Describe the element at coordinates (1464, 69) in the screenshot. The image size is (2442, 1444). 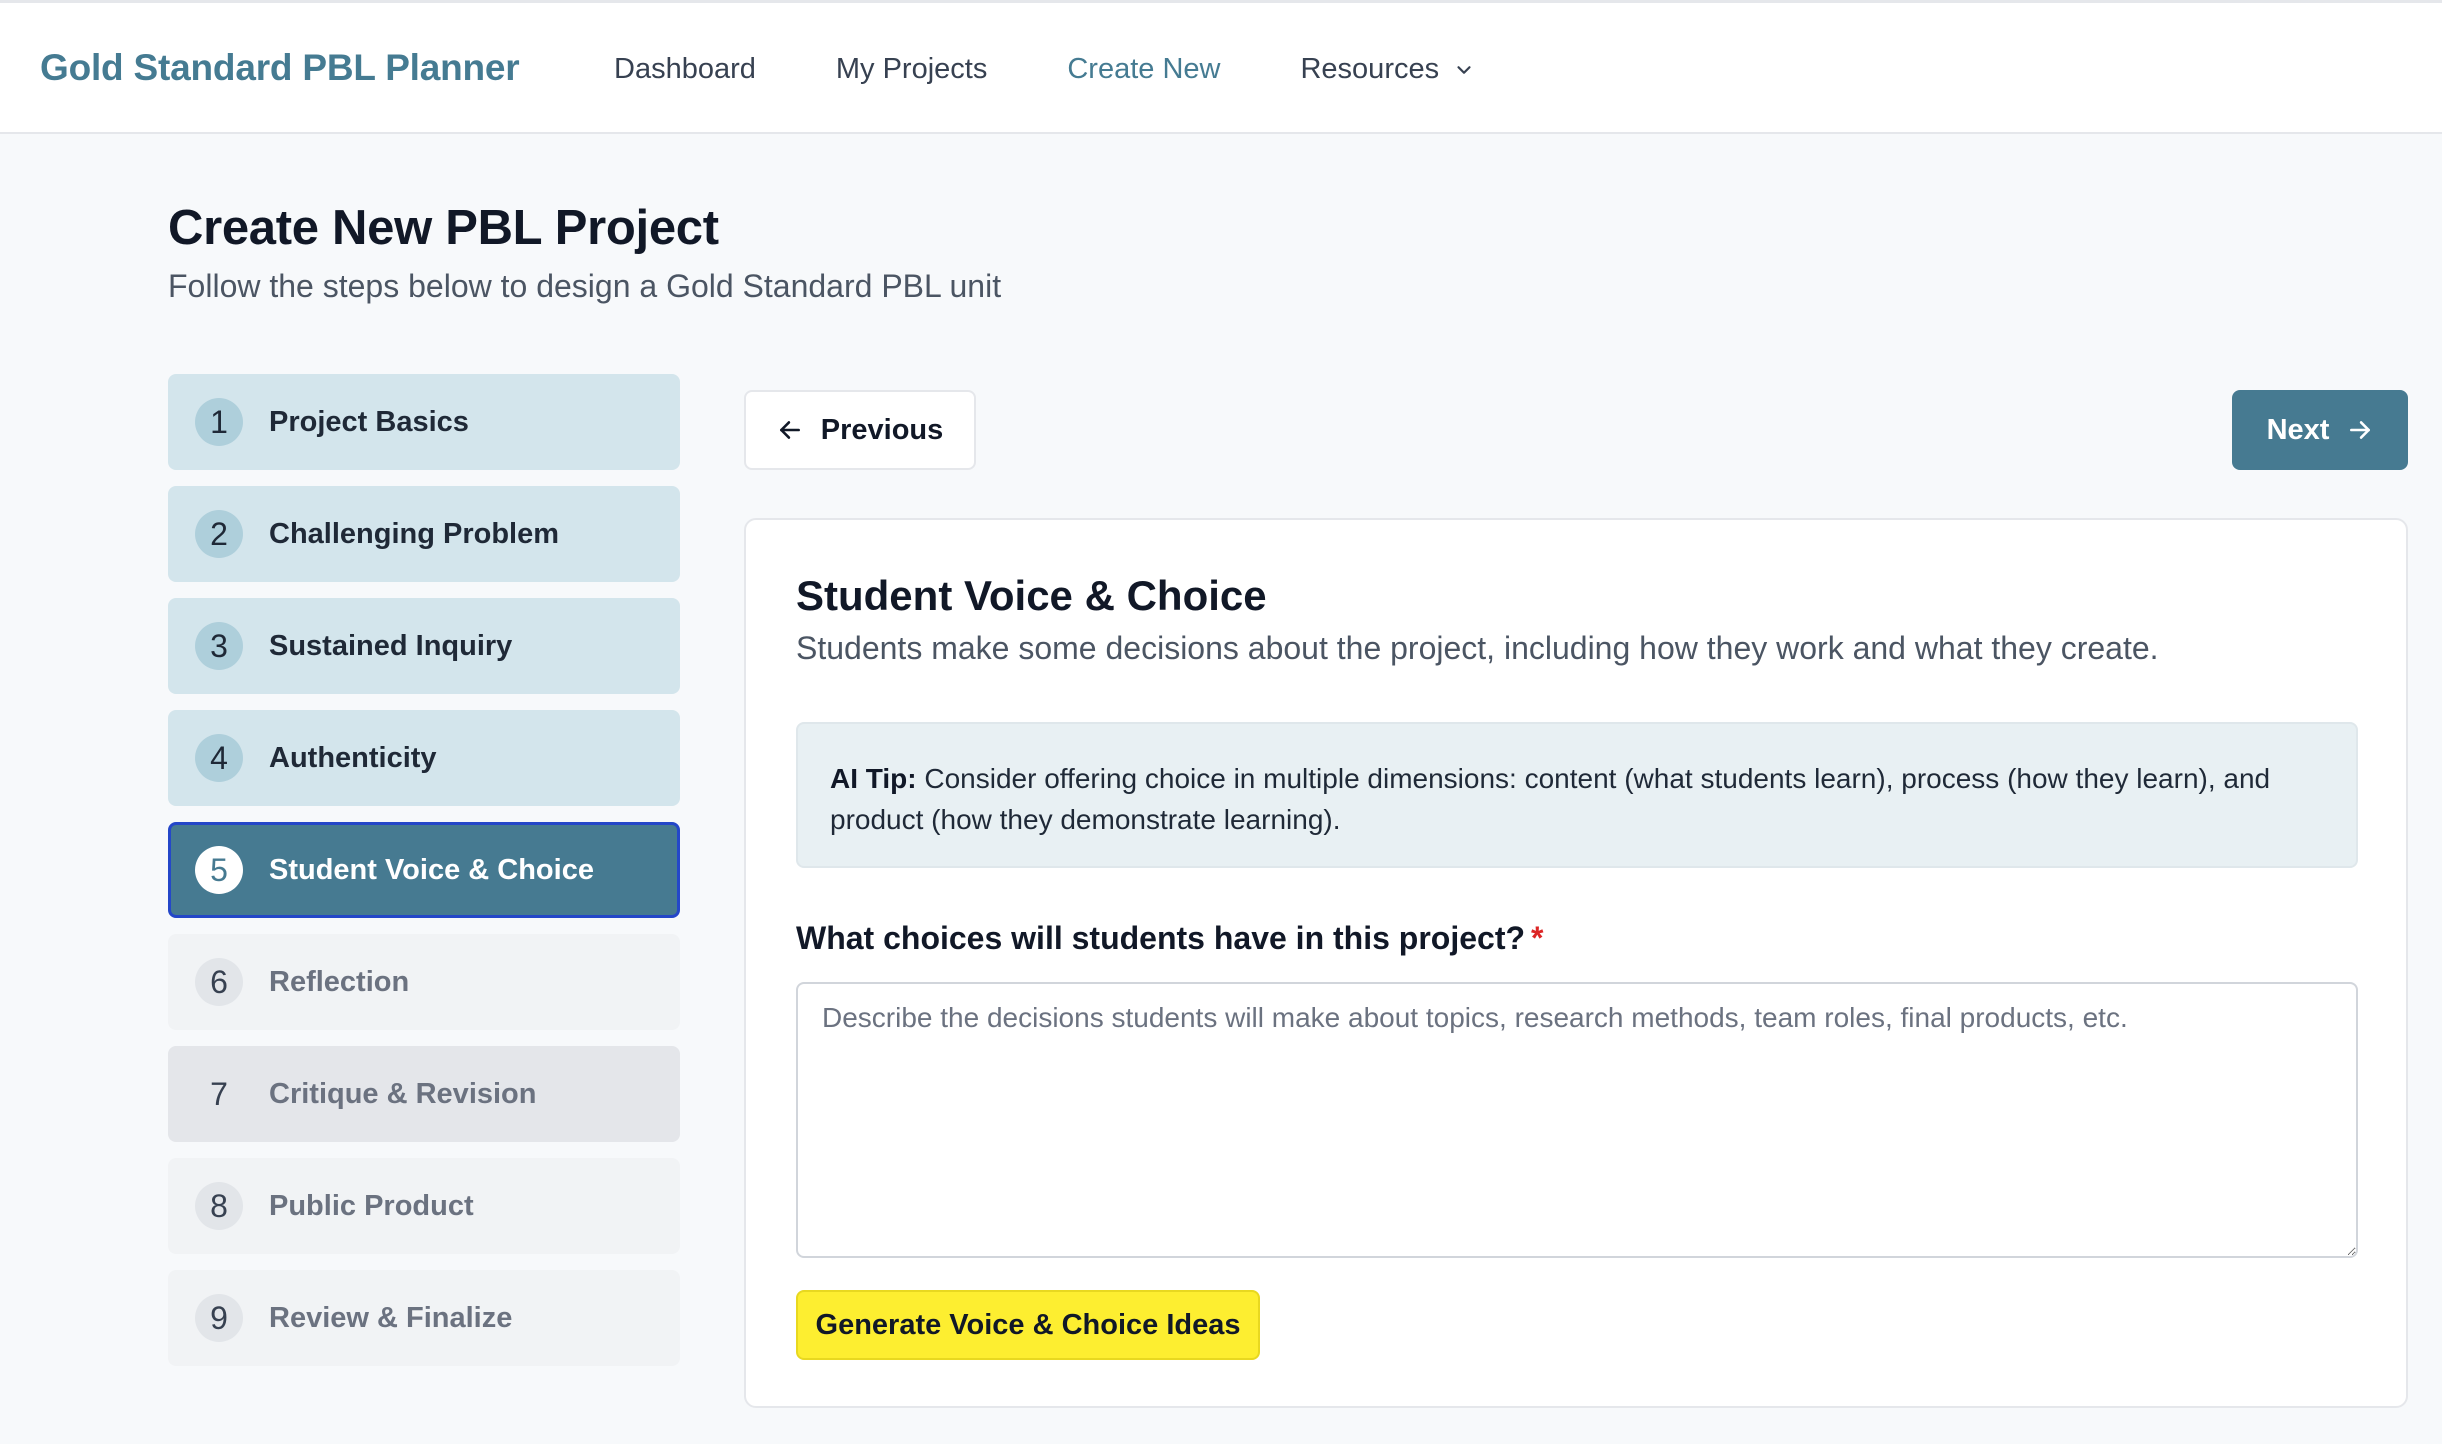
I see `chevron-down-icon` at that location.